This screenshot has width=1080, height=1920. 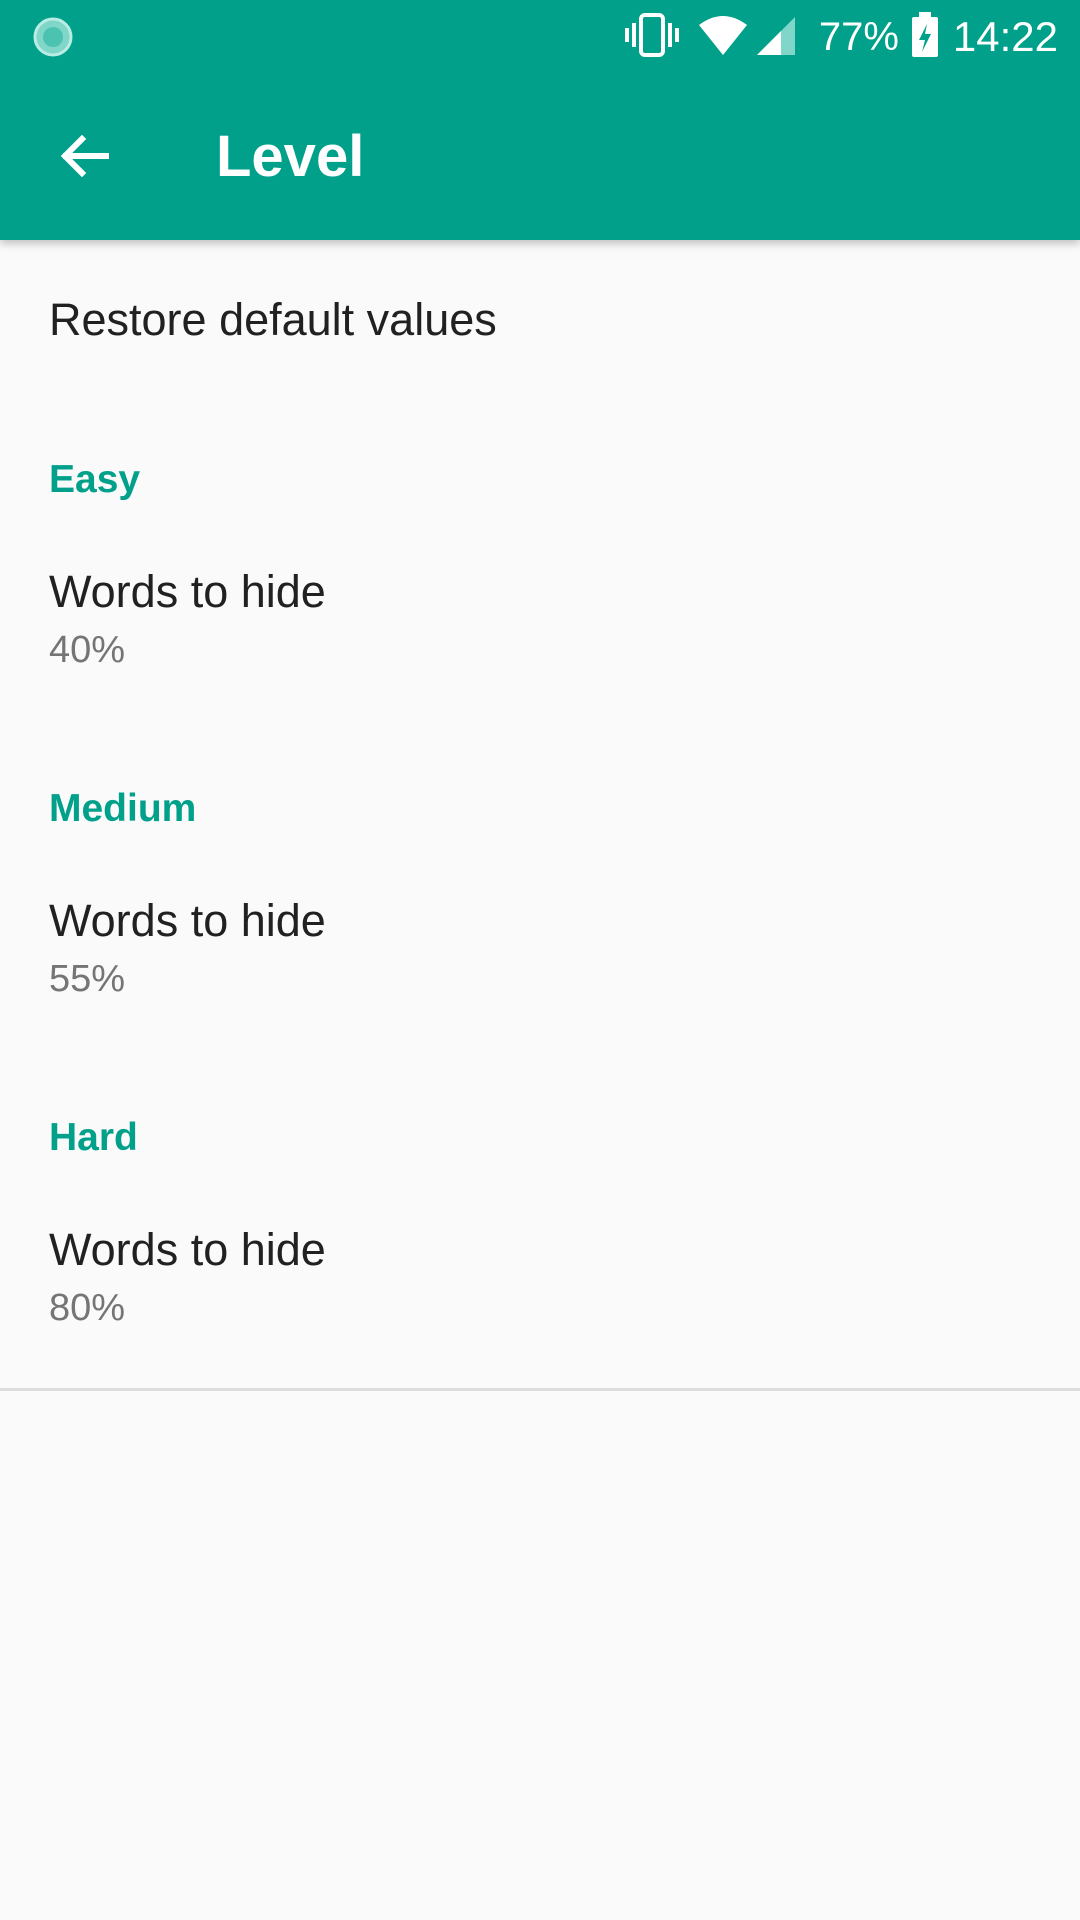 I want to click on medium-words-to-hide-value: 55%, so click(x=87, y=979).